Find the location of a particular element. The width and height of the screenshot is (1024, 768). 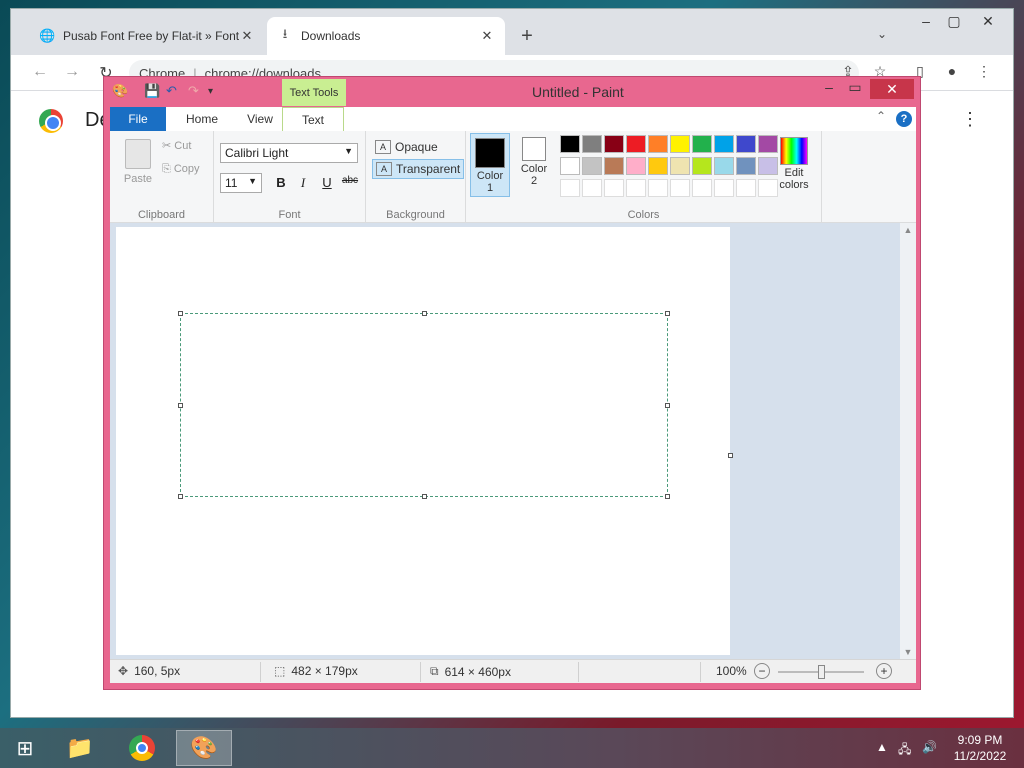

show-hidden-icons-icon: ▲ is located at coordinates (882, 747).